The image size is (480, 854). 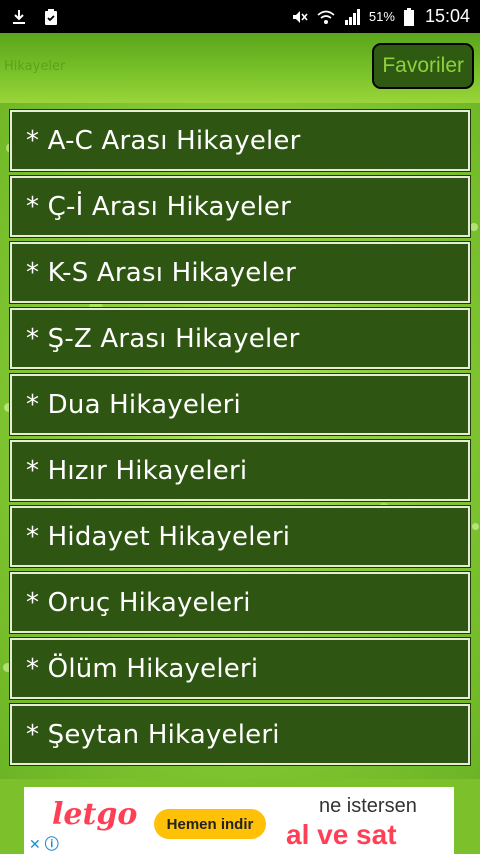 I want to click on app-toolbar: Hikayeler Favoriler, so click(x=240, y=68).